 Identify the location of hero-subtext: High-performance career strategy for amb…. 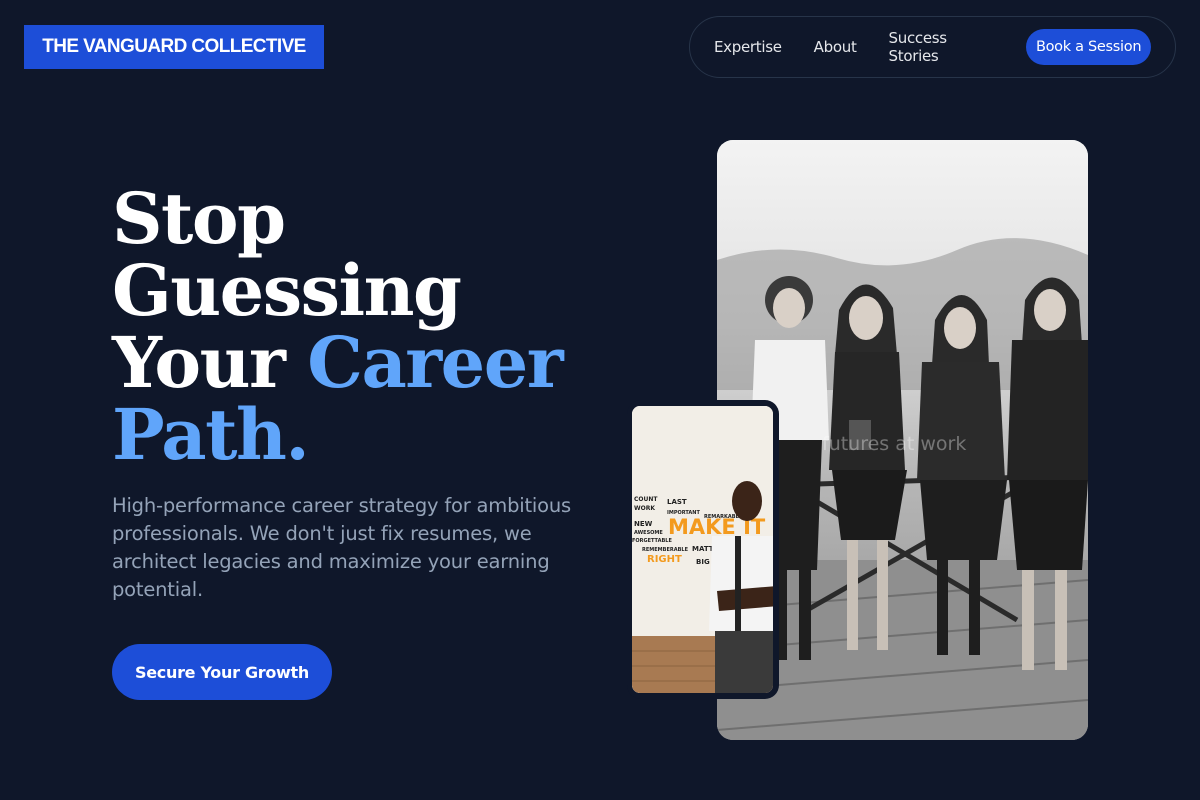
(342, 547).